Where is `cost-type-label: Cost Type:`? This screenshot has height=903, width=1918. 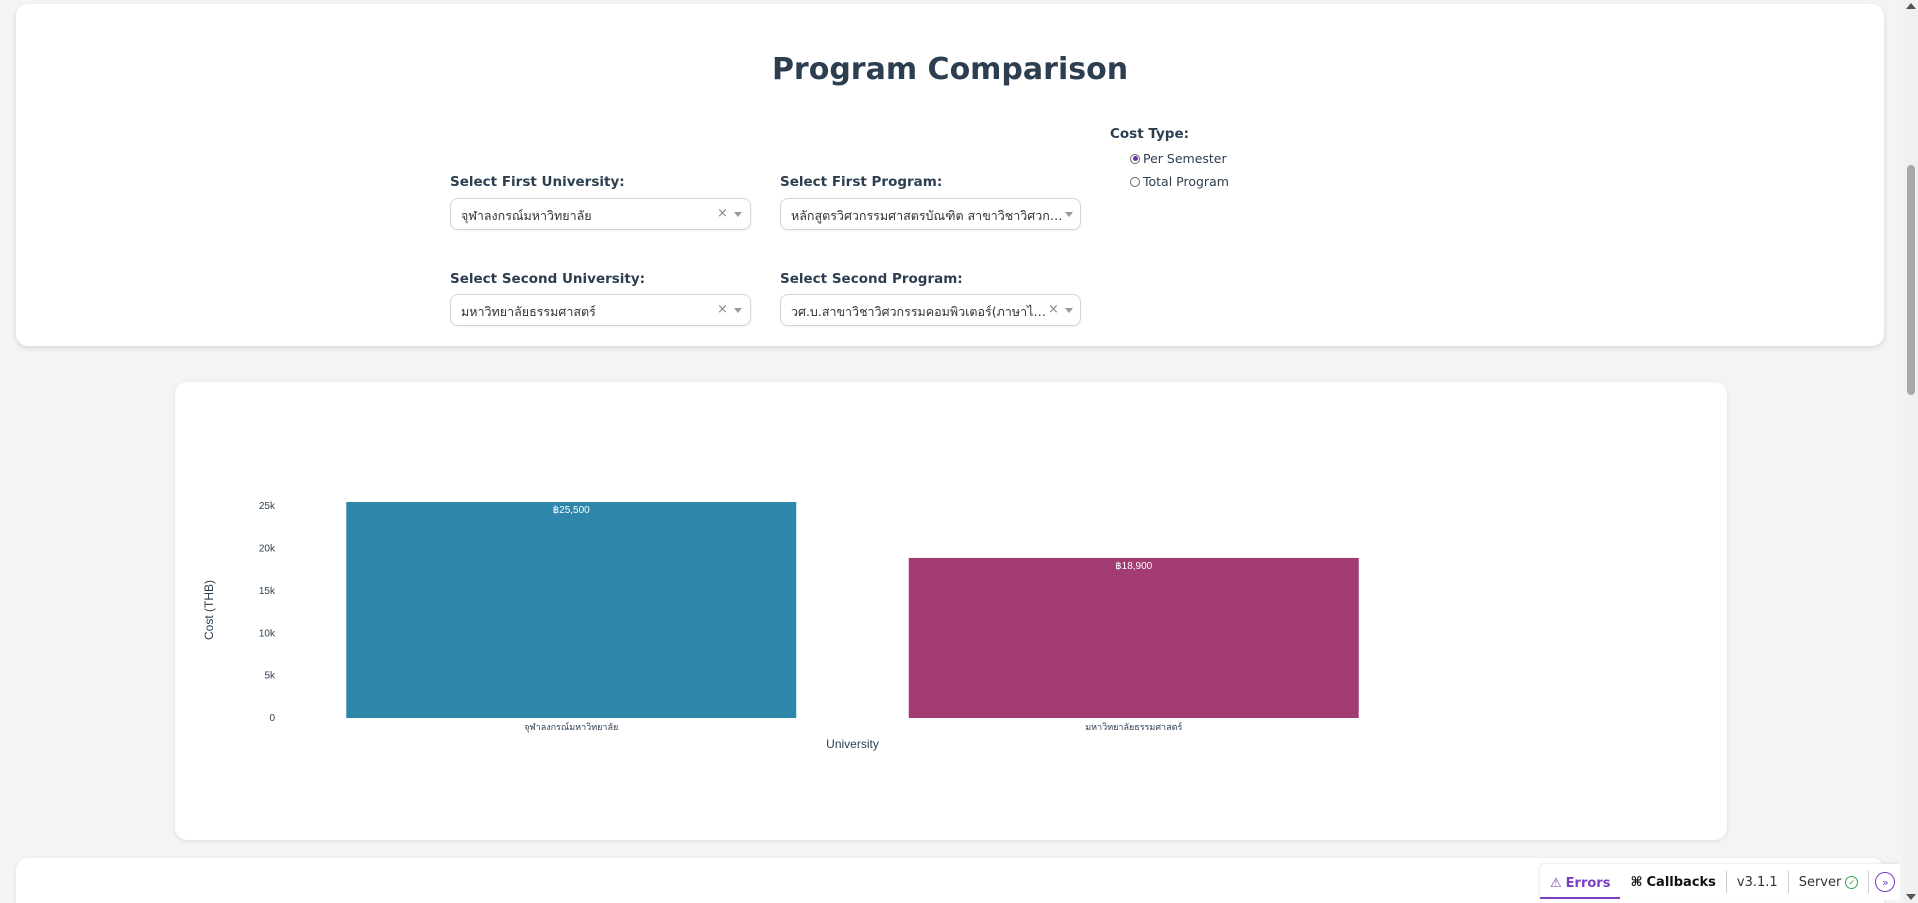 cost-type-label: Cost Type: is located at coordinates (1149, 134).